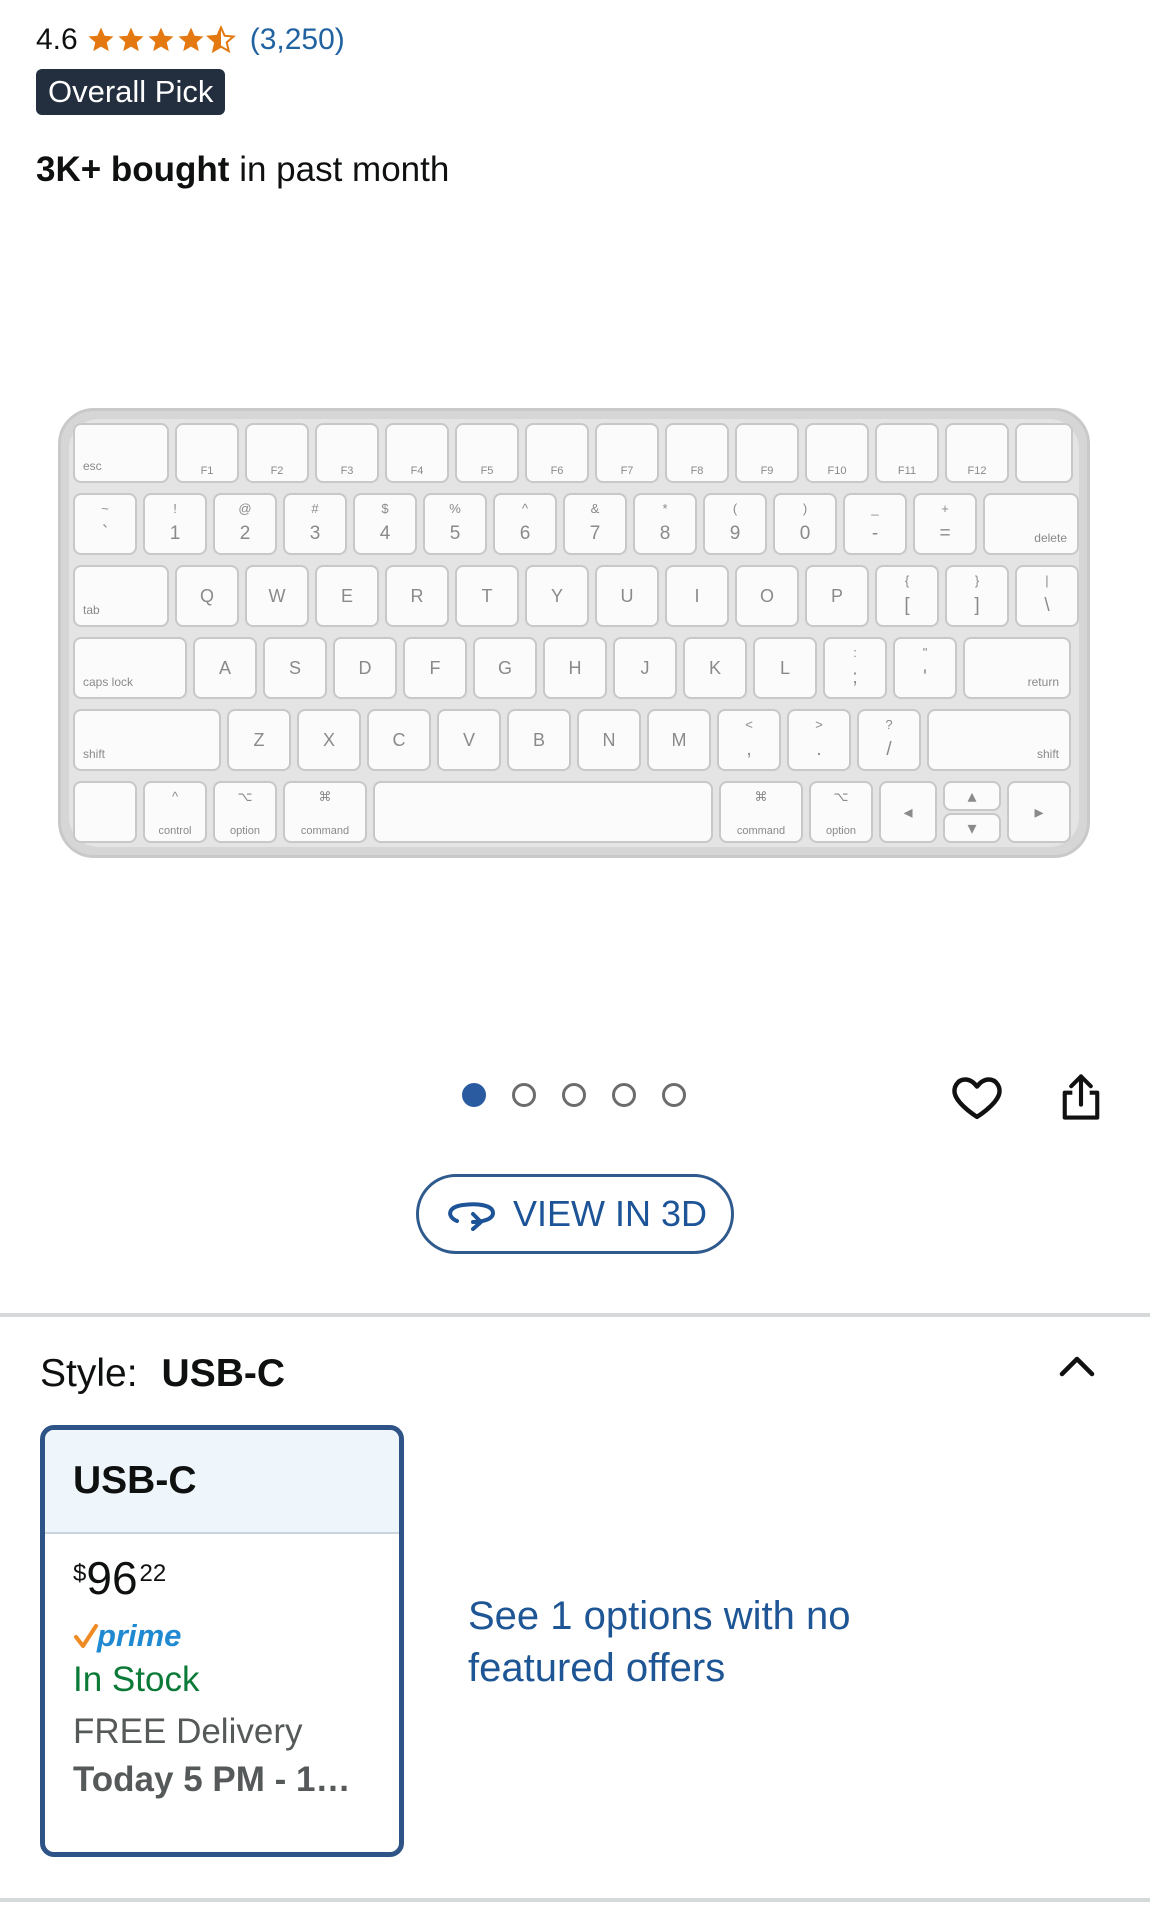 Image resolution: width=1150 pixels, height=1920 pixels. I want to click on key-label: ,, so click(749, 749).